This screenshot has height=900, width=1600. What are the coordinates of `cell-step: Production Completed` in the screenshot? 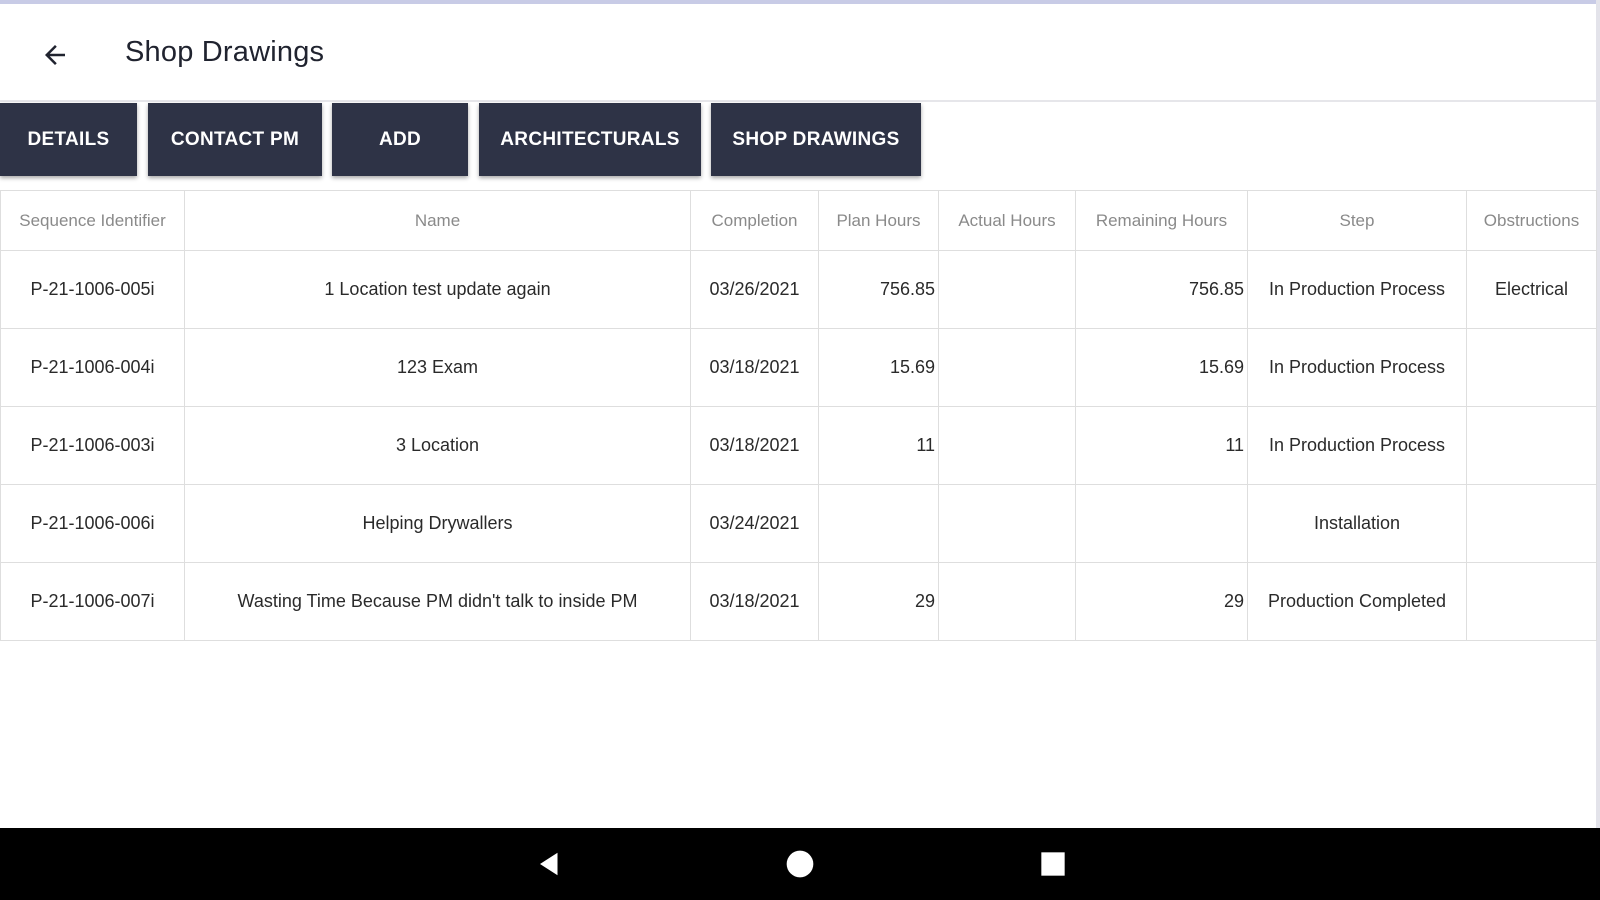 It's located at (1357, 601).